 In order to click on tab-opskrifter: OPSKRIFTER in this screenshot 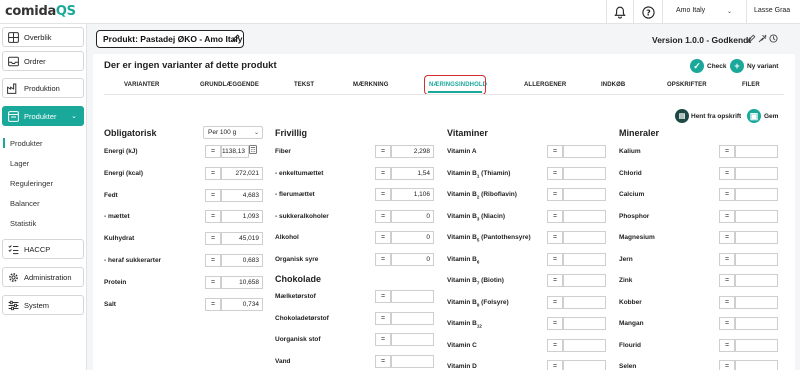, I will do `click(687, 85)`.